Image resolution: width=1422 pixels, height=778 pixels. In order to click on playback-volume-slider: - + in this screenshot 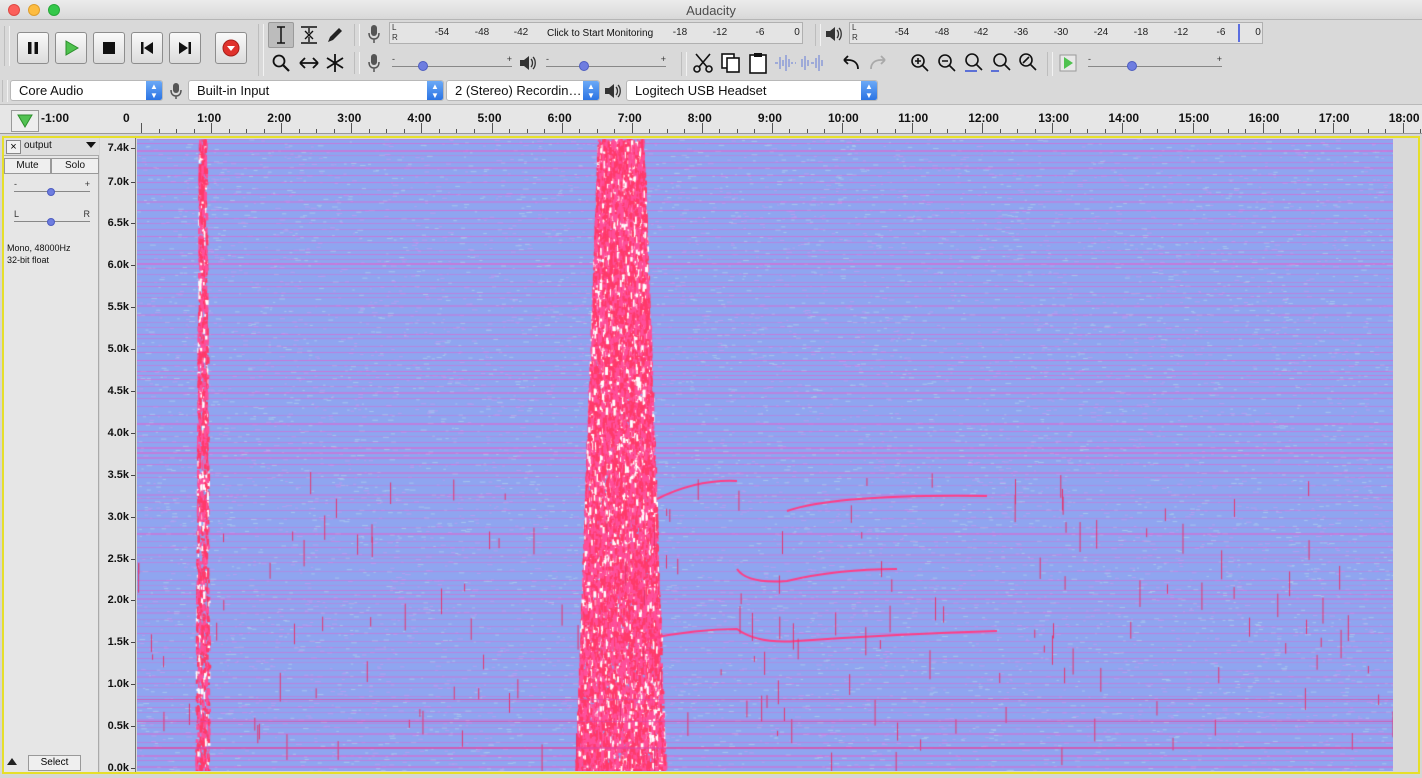, I will do `click(606, 63)`.